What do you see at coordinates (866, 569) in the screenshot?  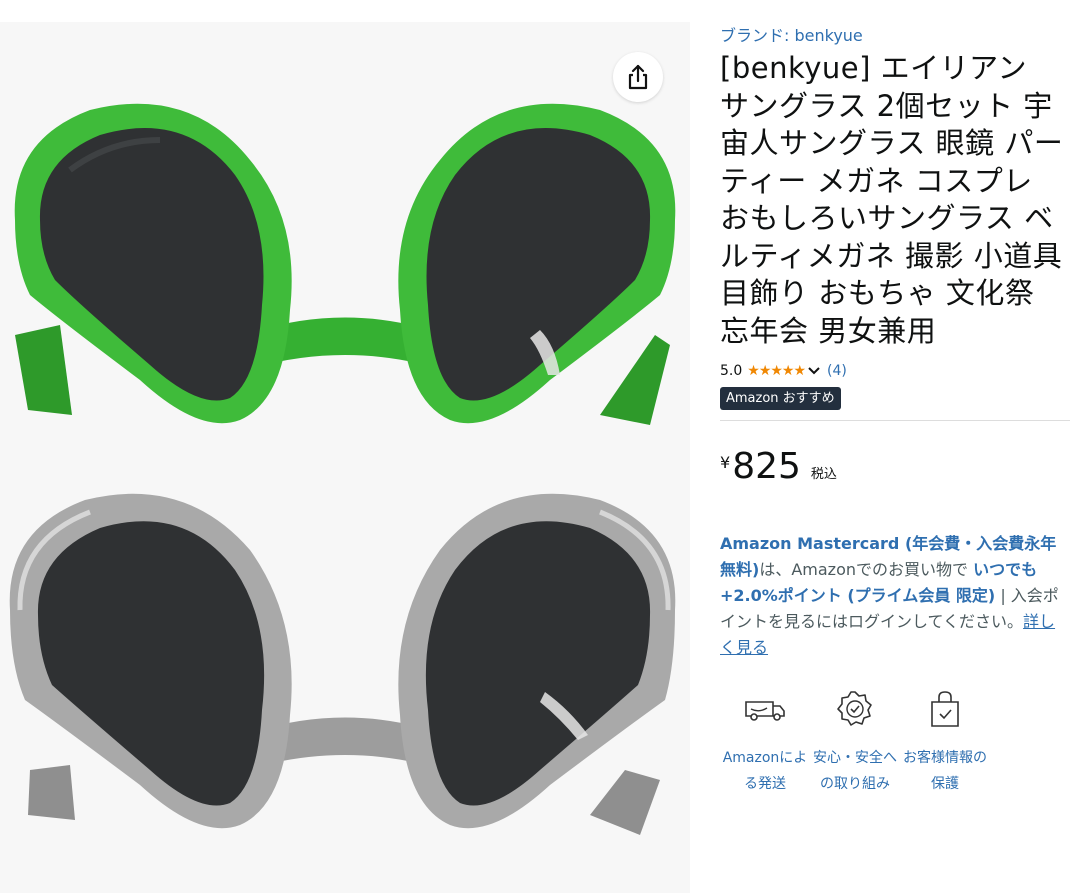 I see `promo-text: は、Amazonでのお買い物で` at bounding box center [866, 569].